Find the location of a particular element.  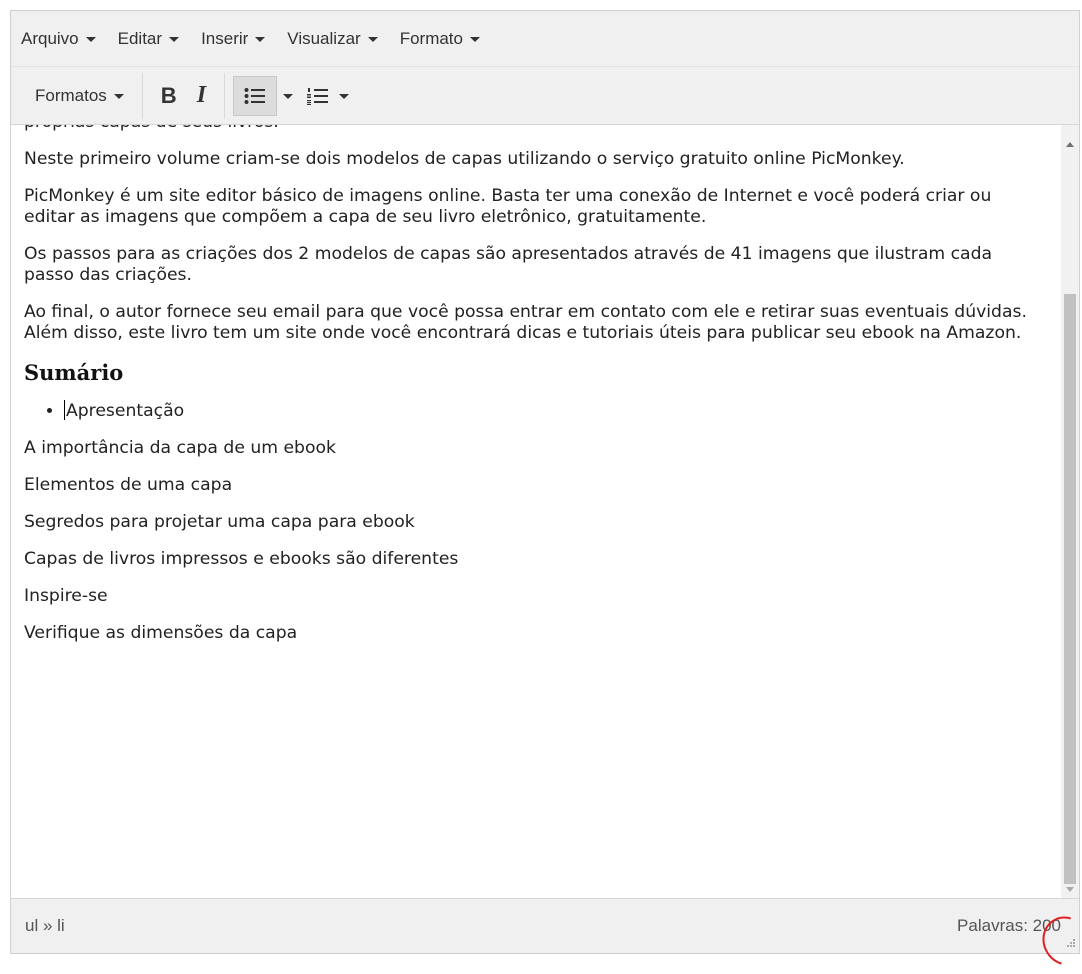

bullet-list-icon is located at coordinates (255, 95).